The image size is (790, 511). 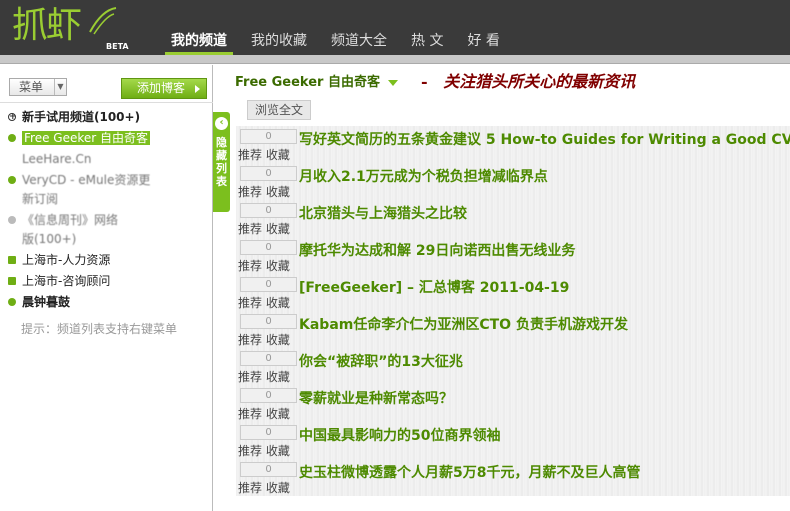 I want to click on article-row: 0 推荐 收藏 零薪就业是种新常态吗？, so click(x=513, y=403).